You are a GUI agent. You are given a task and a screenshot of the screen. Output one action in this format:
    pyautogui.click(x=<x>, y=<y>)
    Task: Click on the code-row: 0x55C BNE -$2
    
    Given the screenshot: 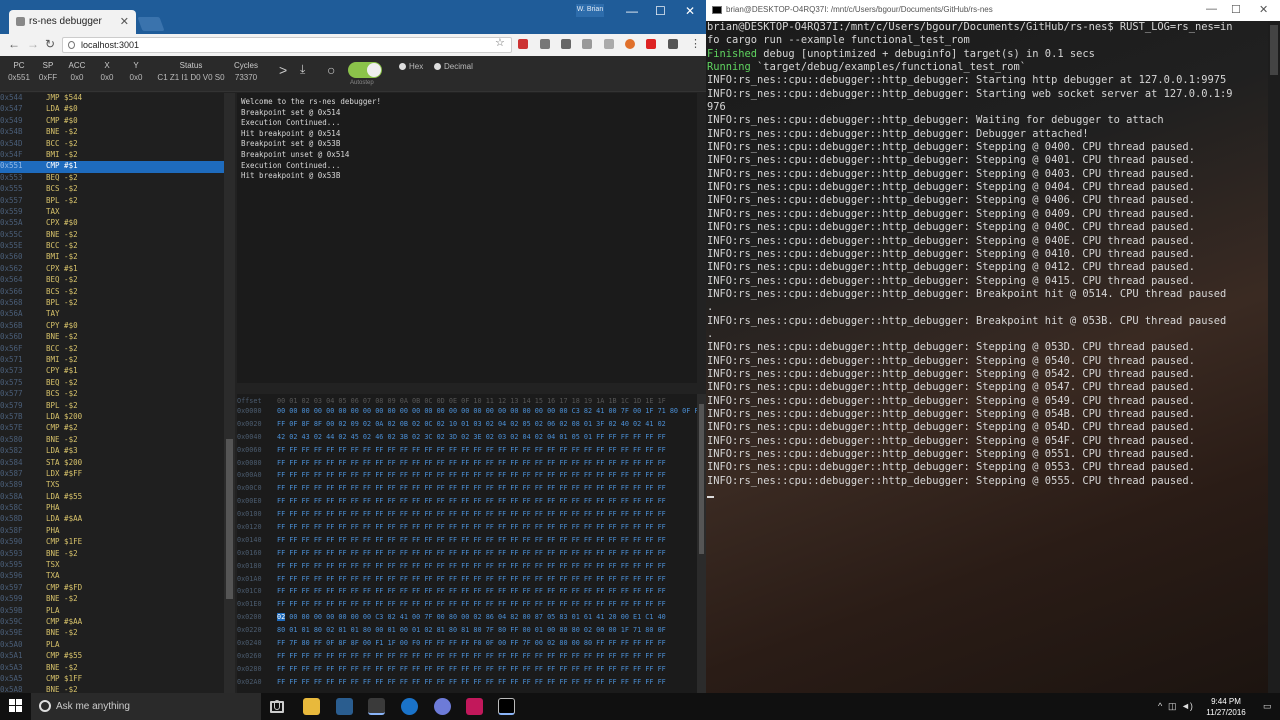 What is the action you would take?
    pyautogui.click(x=112, y=235)
    